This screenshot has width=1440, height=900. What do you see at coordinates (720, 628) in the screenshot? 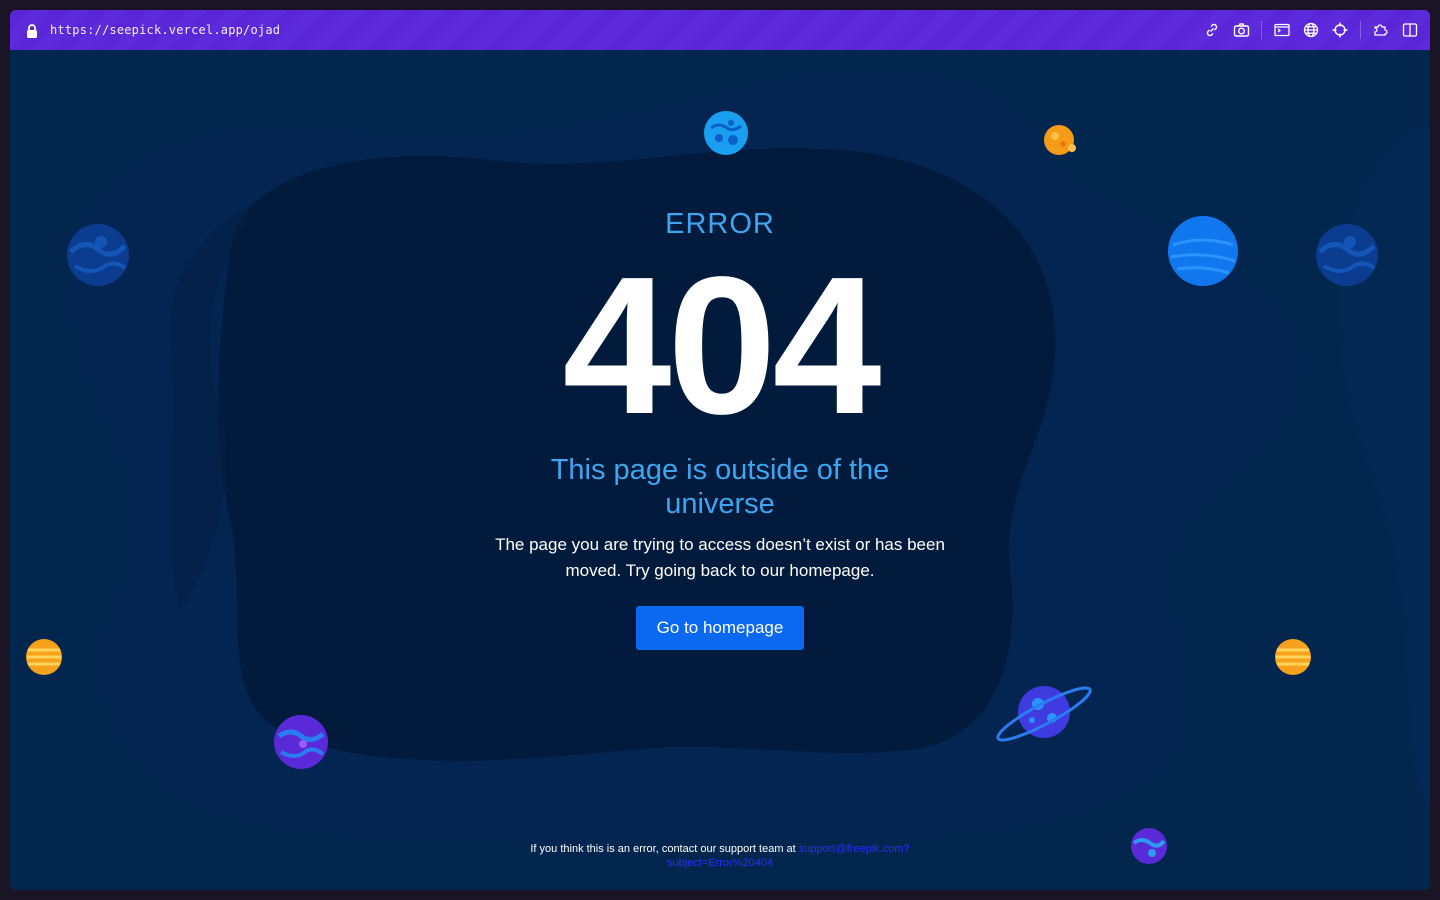
I see `go-to-homepage-button: Go to homepage` at bounding box center [720, 628].